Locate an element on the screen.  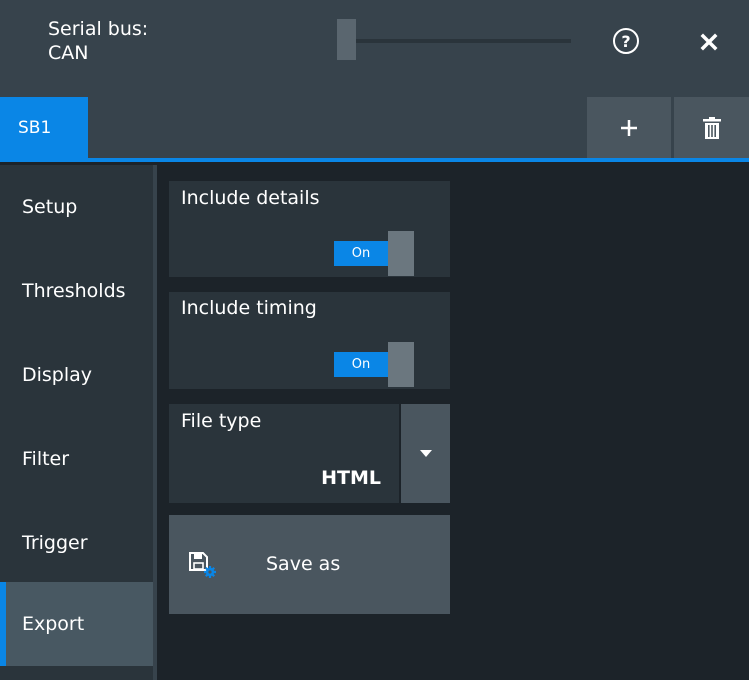
help-button: ? is located at coordinates (626, 41).